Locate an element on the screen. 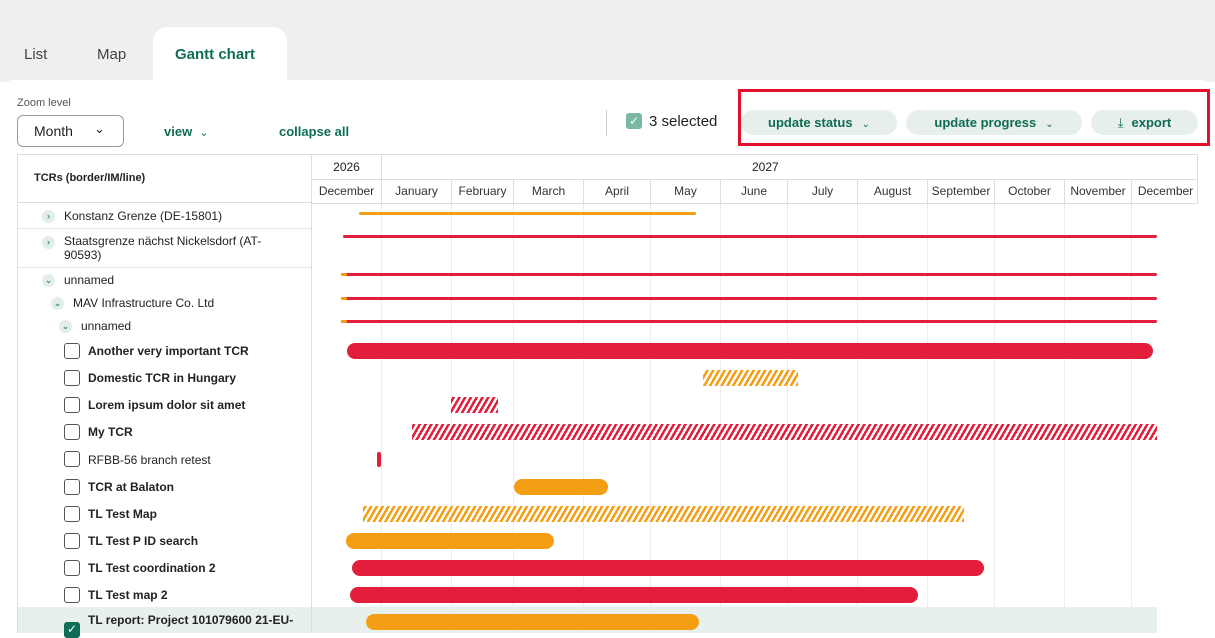 This screenshot has height=638, width=1215. tab-gantt-chart-label: Gantt chart is located at coordinates (215, 54).